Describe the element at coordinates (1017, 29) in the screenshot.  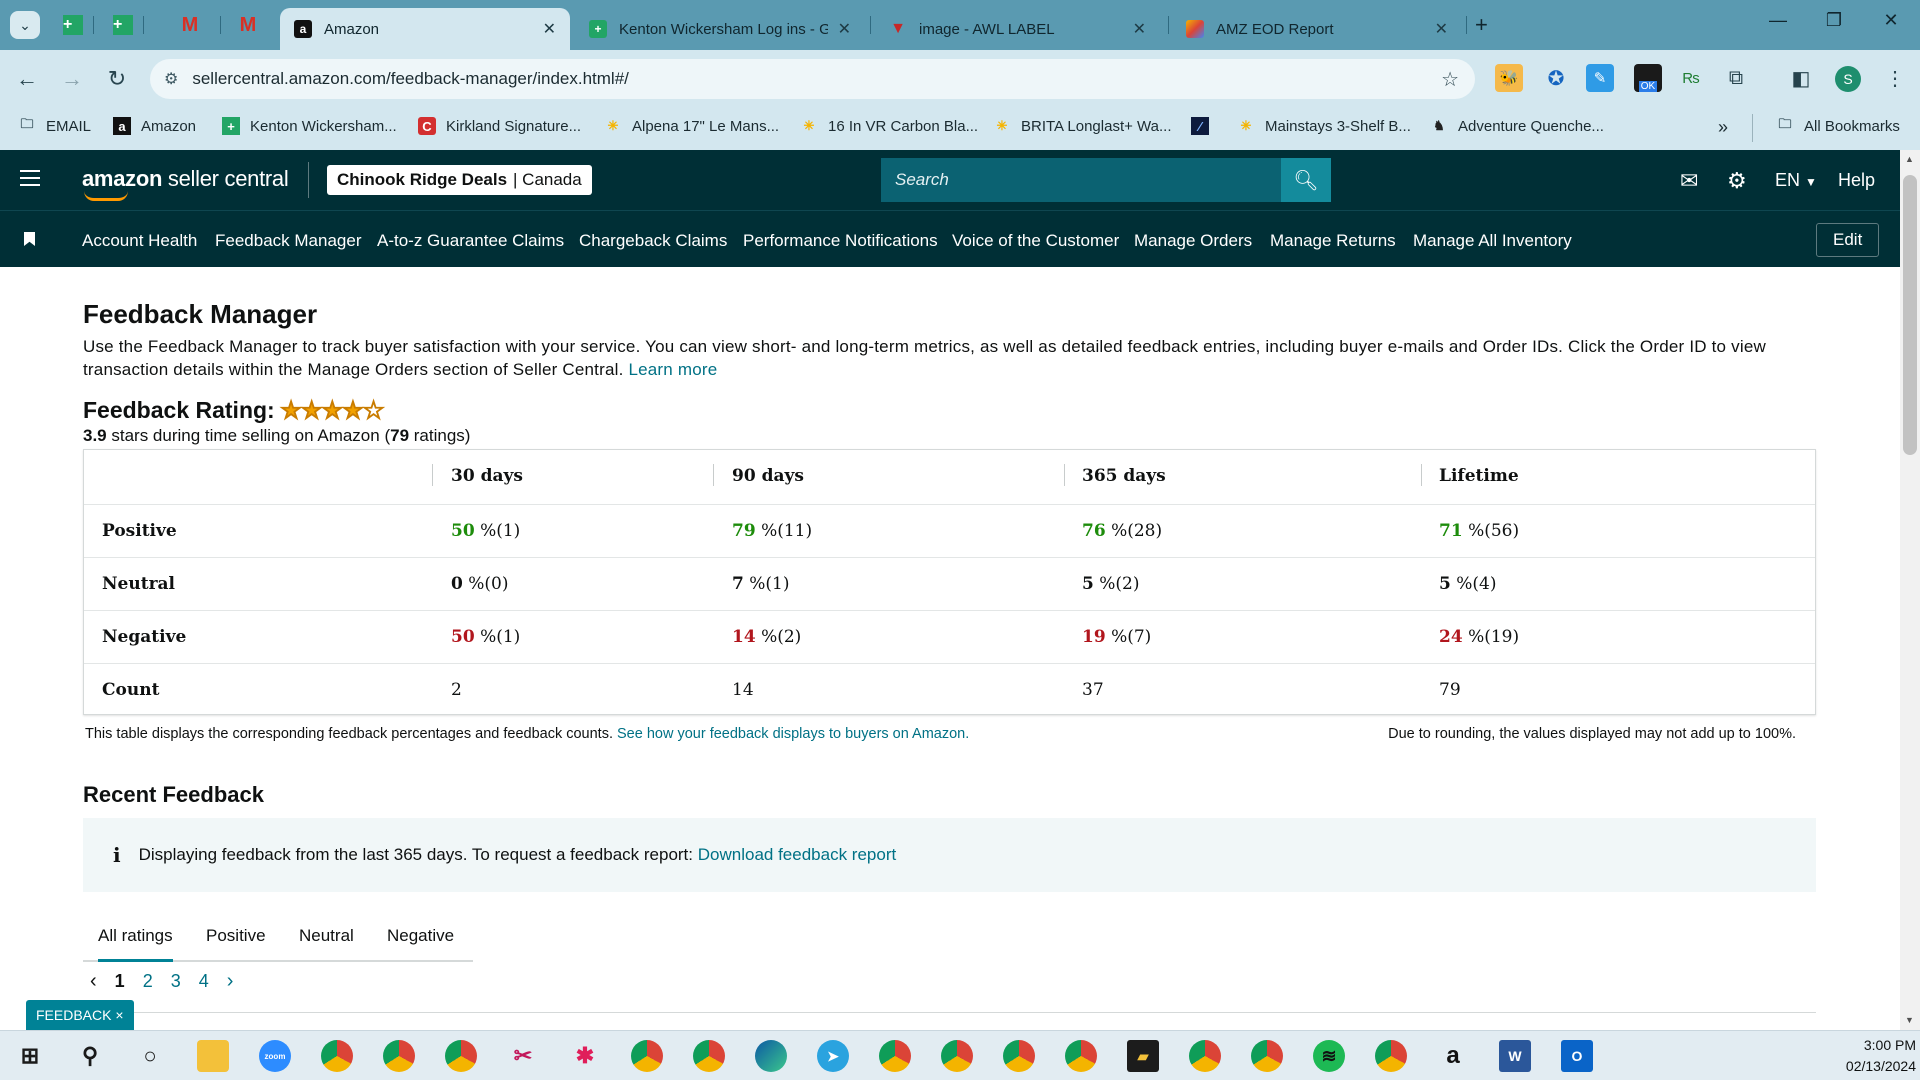
I see `tab-awl-label: ▼ image - AWL LABEL ✕` at that location.